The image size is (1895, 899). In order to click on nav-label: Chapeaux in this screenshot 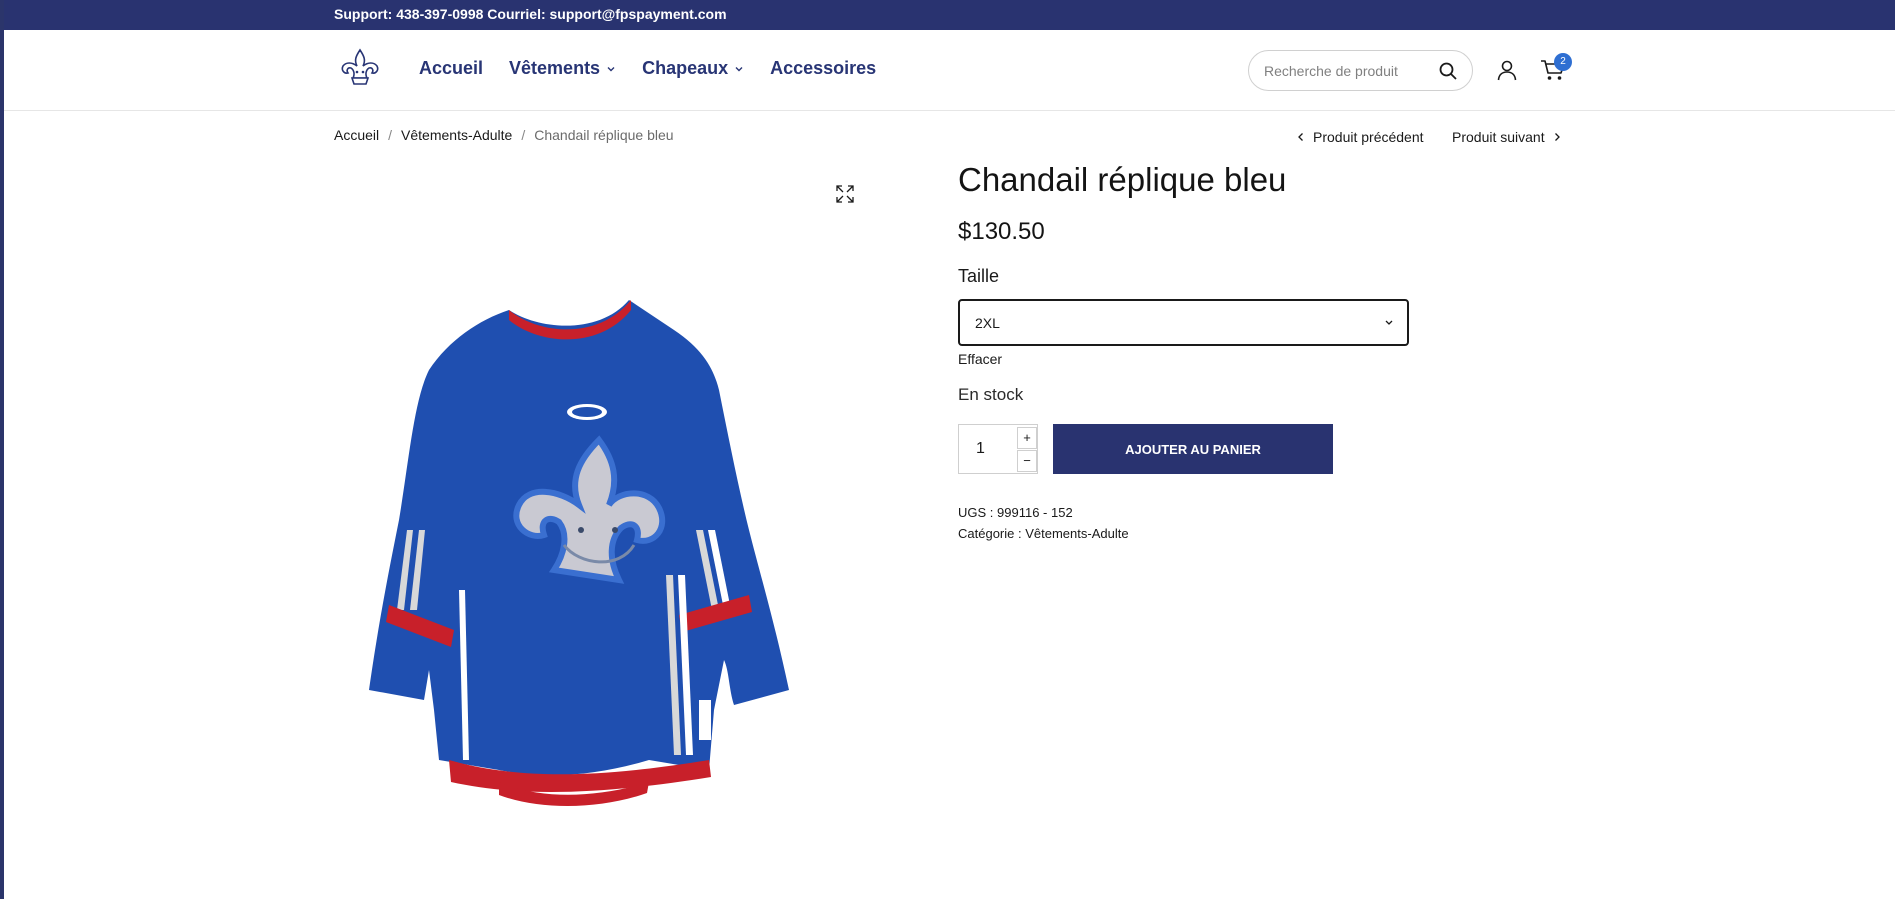, I will do `click(685, 68)`.